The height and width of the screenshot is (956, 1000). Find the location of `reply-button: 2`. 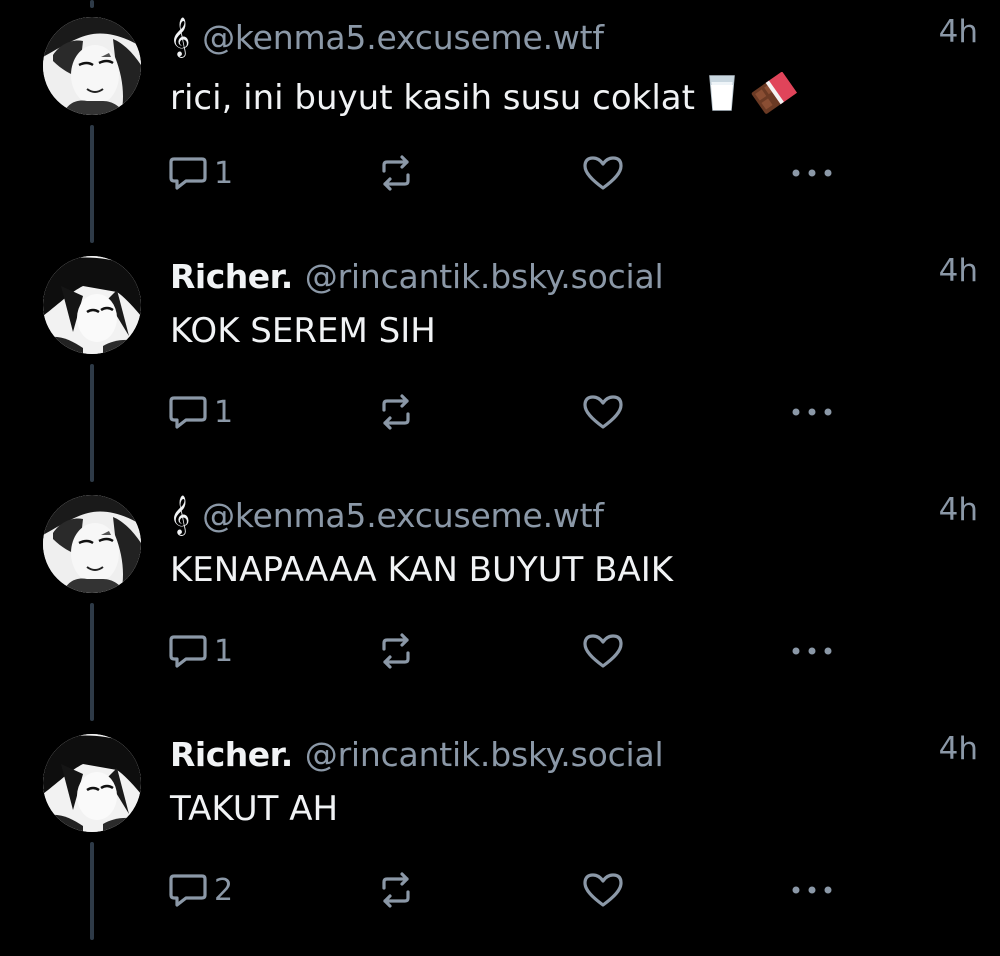

reply-button: 2 is located at coordinates (200, 890).